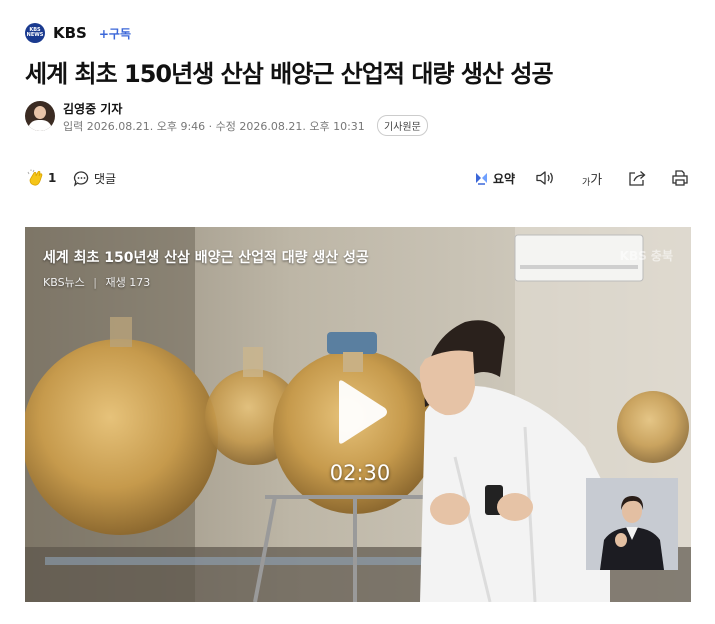 This screenshot has height=624, width=715. I want to click on print-button, so click(680, 178).